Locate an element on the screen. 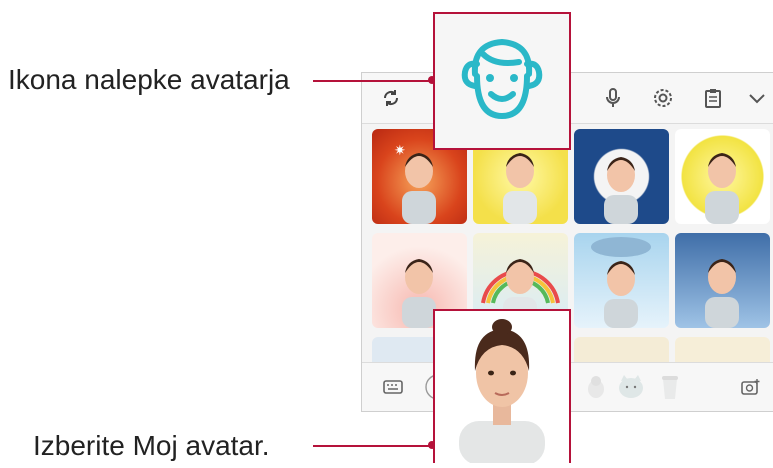 The width and height of the screenshot is (773, 468). clipboard-icon is located at coordinates (713, 98).